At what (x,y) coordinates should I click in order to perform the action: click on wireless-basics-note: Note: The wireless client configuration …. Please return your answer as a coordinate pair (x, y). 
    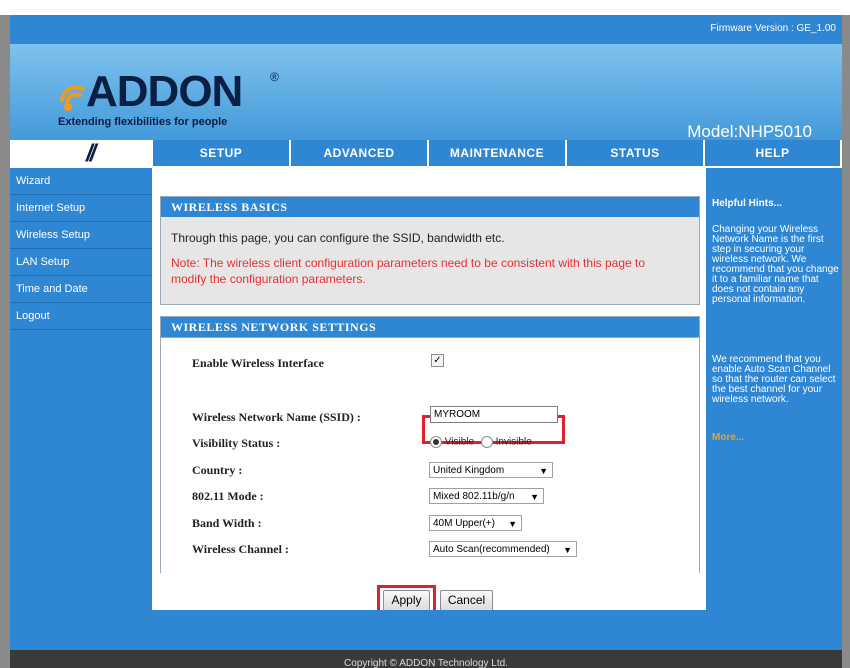
    Looking at the image, I should click on (408, 271).